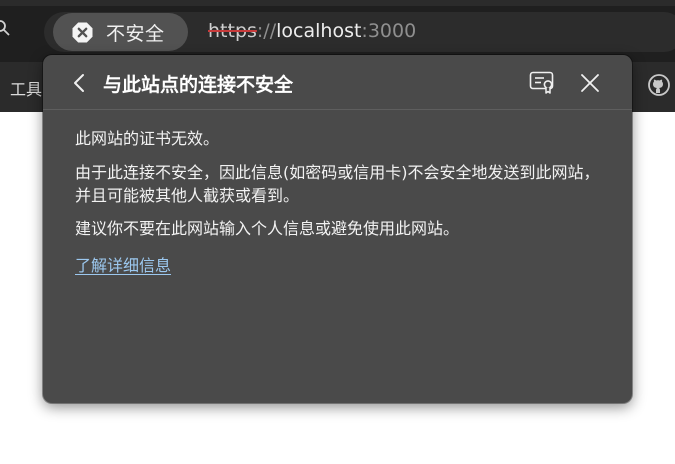 This screenshot has height=464, width=675. Describe the element at coordinates (389, 31) in the screenshot. I see `url-port: :3000` at that location.